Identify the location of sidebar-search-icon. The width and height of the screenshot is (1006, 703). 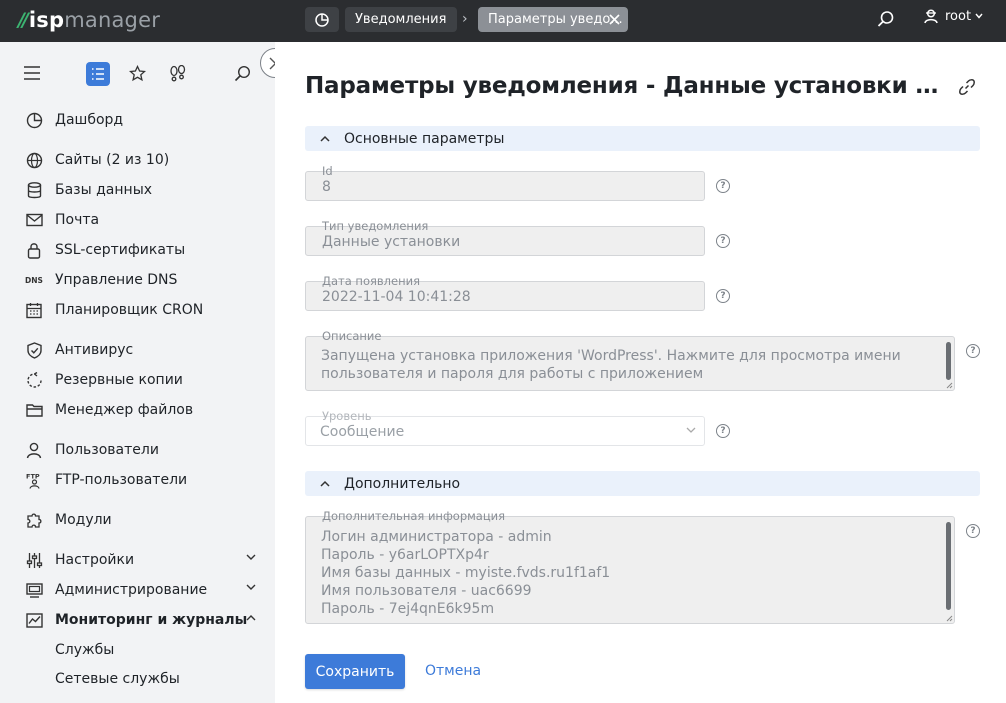
(242, 73).